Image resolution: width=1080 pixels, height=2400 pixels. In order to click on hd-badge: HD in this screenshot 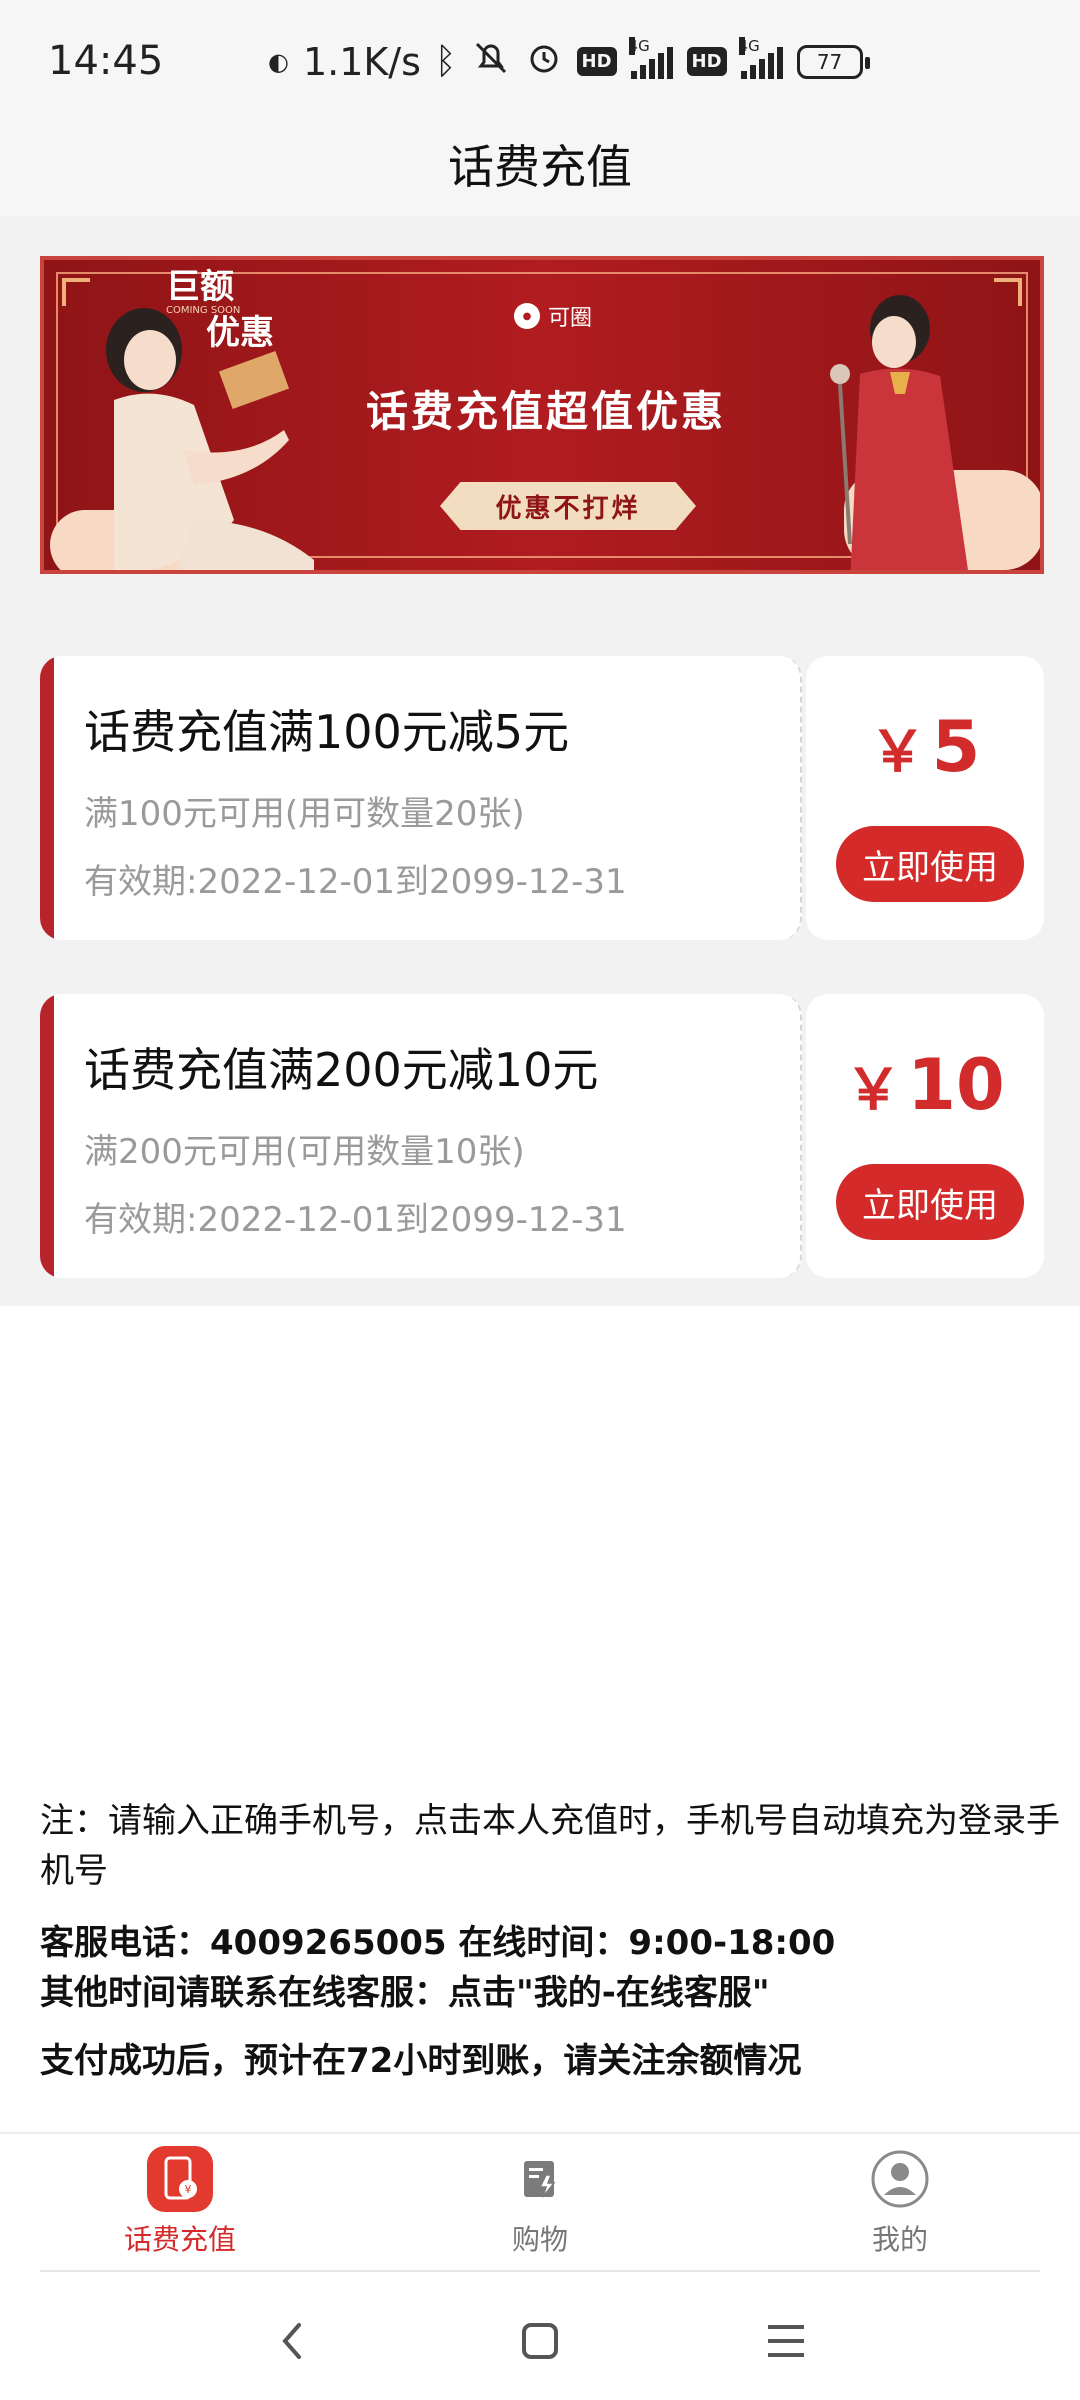, I will do `click(596, 61)`.